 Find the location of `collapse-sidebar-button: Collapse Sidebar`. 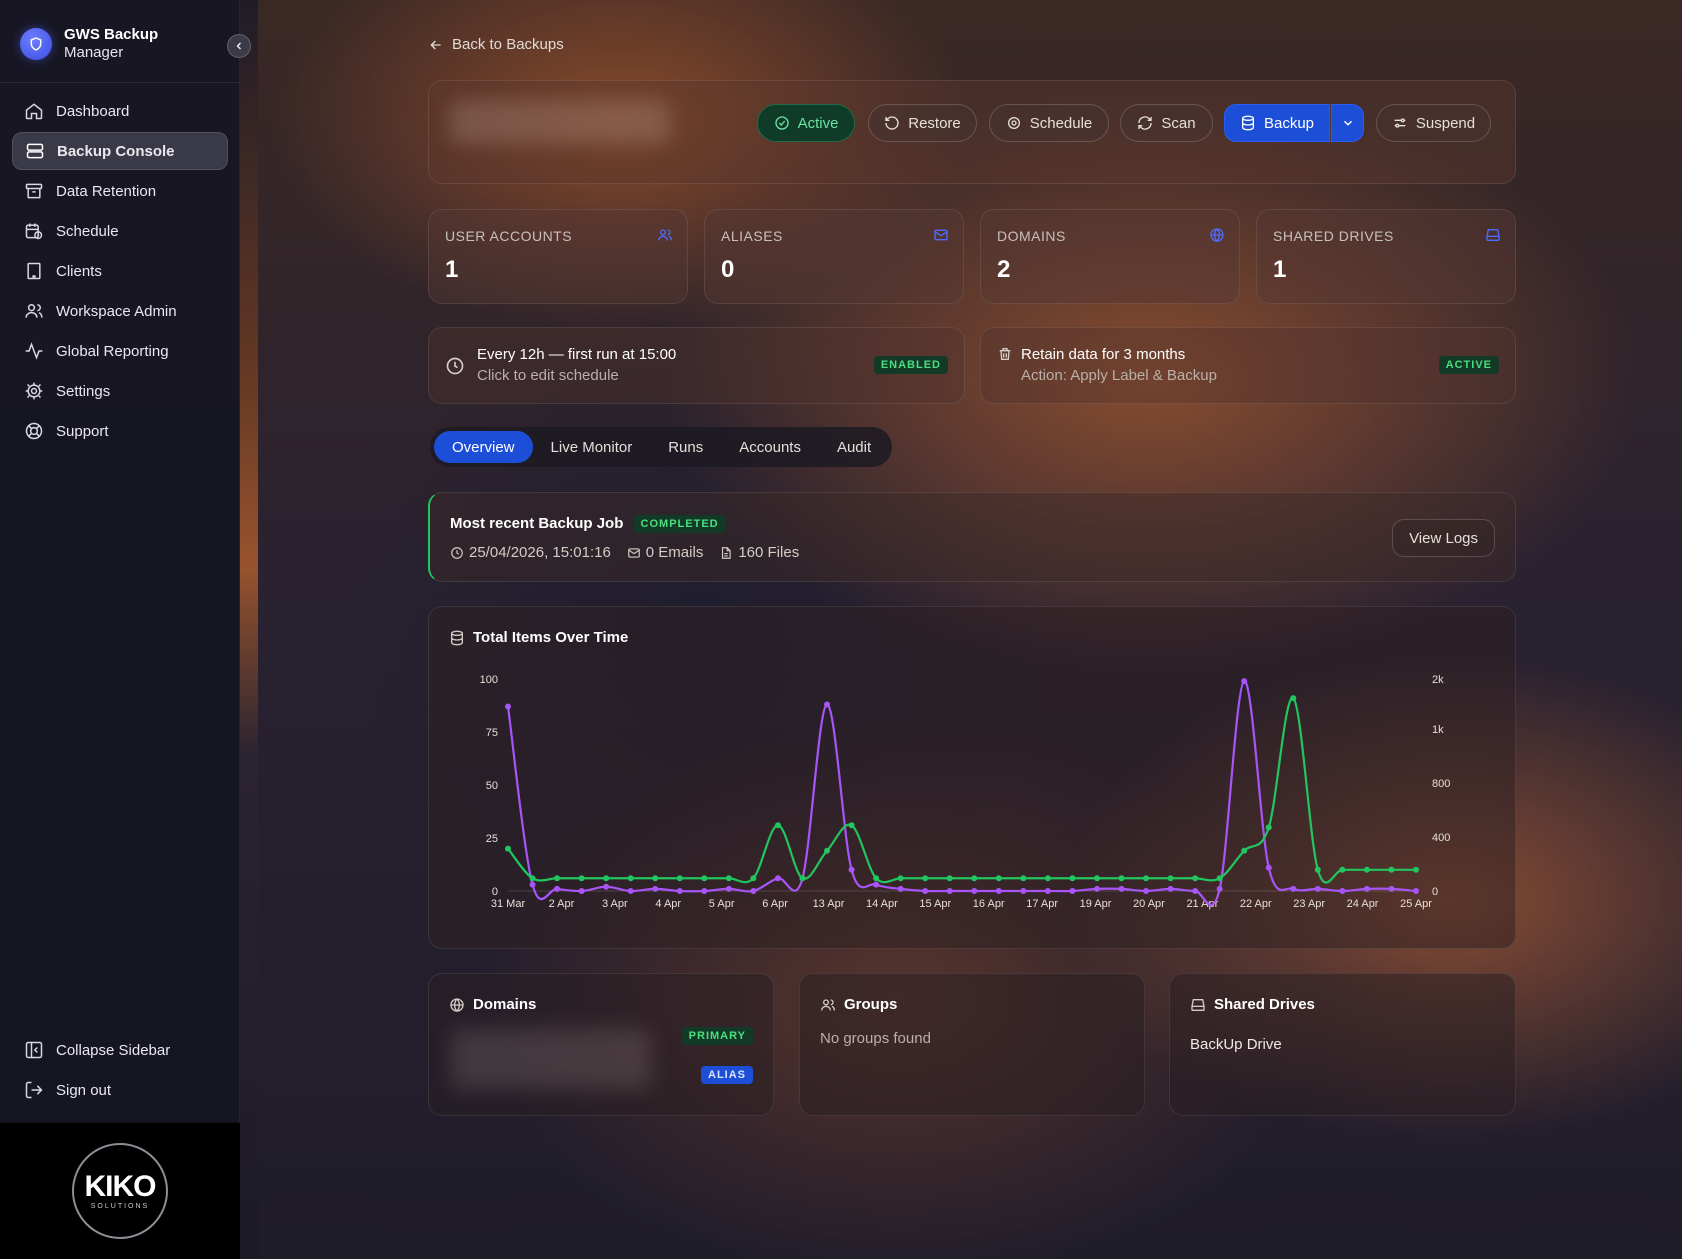

collapse-sidebar-button: Collapse Sidebar is located at coordinates (120, 1050).